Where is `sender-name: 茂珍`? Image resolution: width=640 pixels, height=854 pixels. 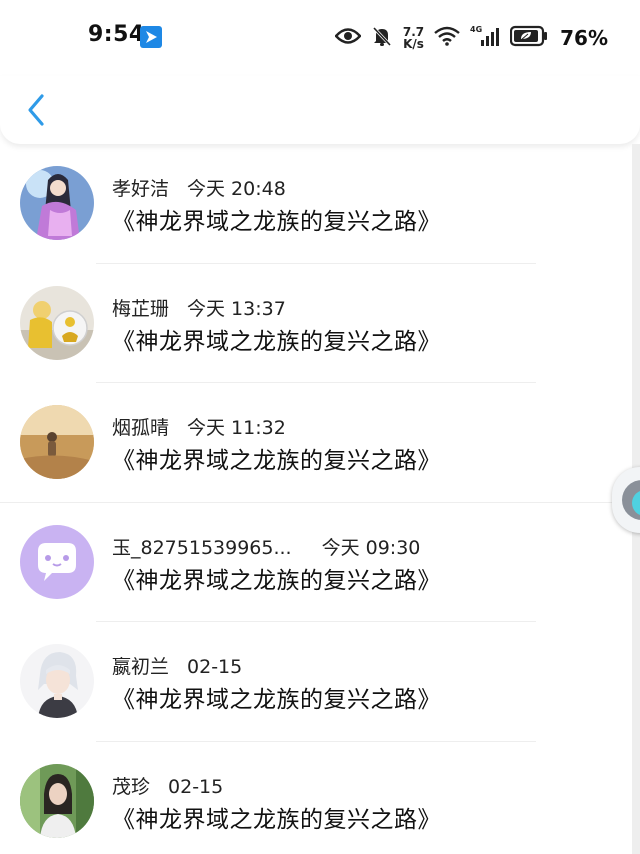
sender-name: 茂珍 is located at coordinates (131, 786).